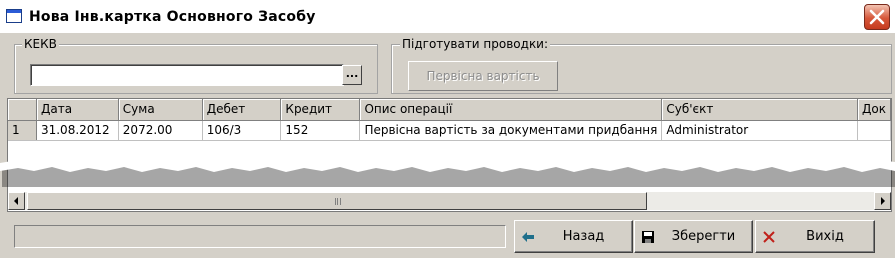 The height and width of the screenshot is (258, 895). I want to click on window-icon, so click(14, 16).